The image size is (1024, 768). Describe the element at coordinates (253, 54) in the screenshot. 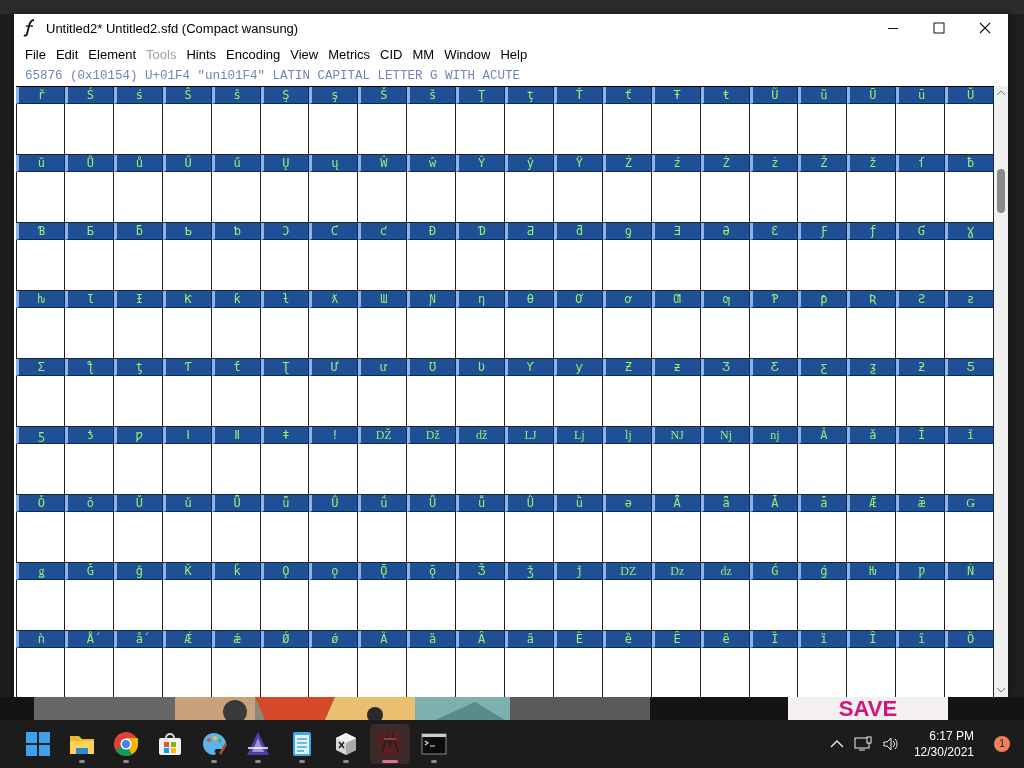

I see `menu-item: Encoding` at that location.